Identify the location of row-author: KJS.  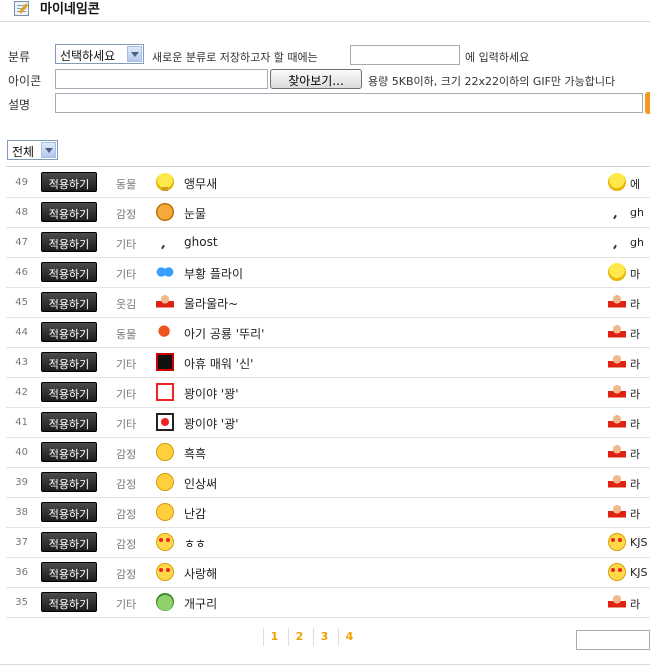
(629, 573).